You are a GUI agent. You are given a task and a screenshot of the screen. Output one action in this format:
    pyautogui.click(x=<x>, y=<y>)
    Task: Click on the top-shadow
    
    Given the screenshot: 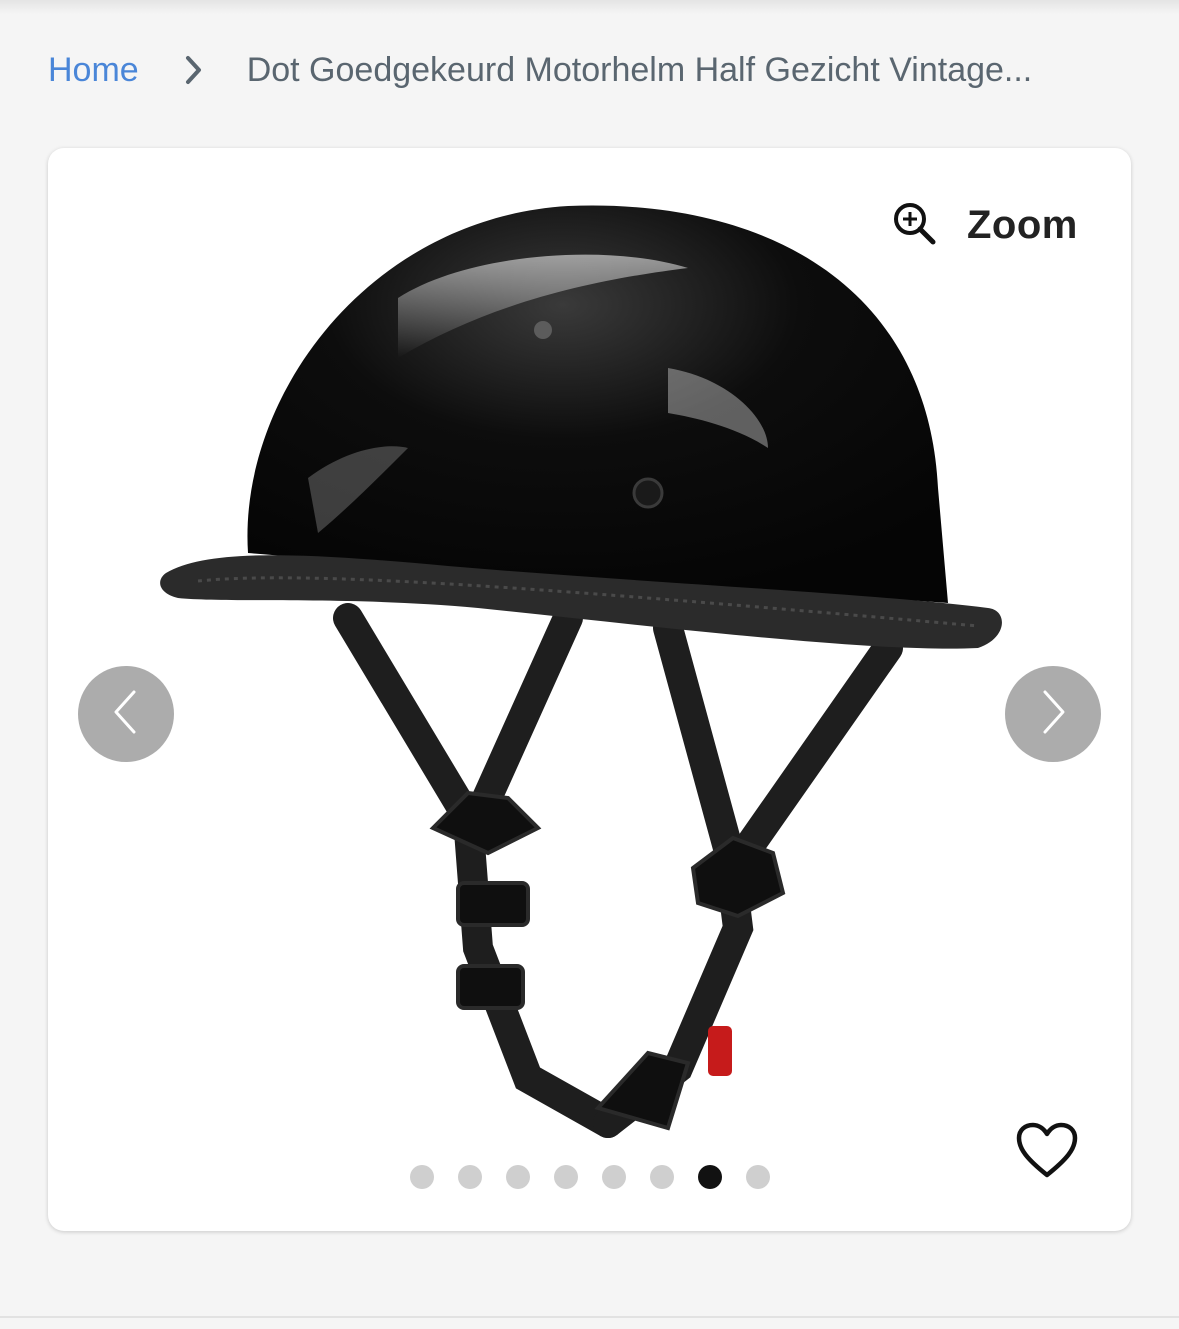 What is the action you would take?
    pyautogui.click(x=589, y=7)
    